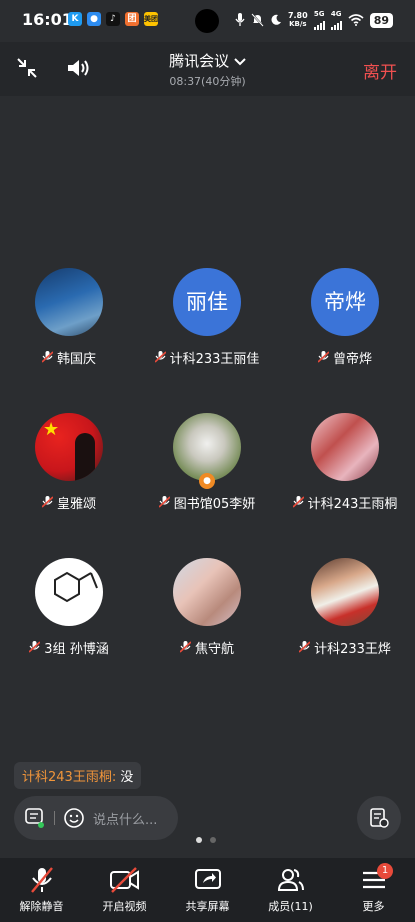 This screenshot has height=922, width=415. I want to click on participant-tile: 韩国庆, so click(69, 317).